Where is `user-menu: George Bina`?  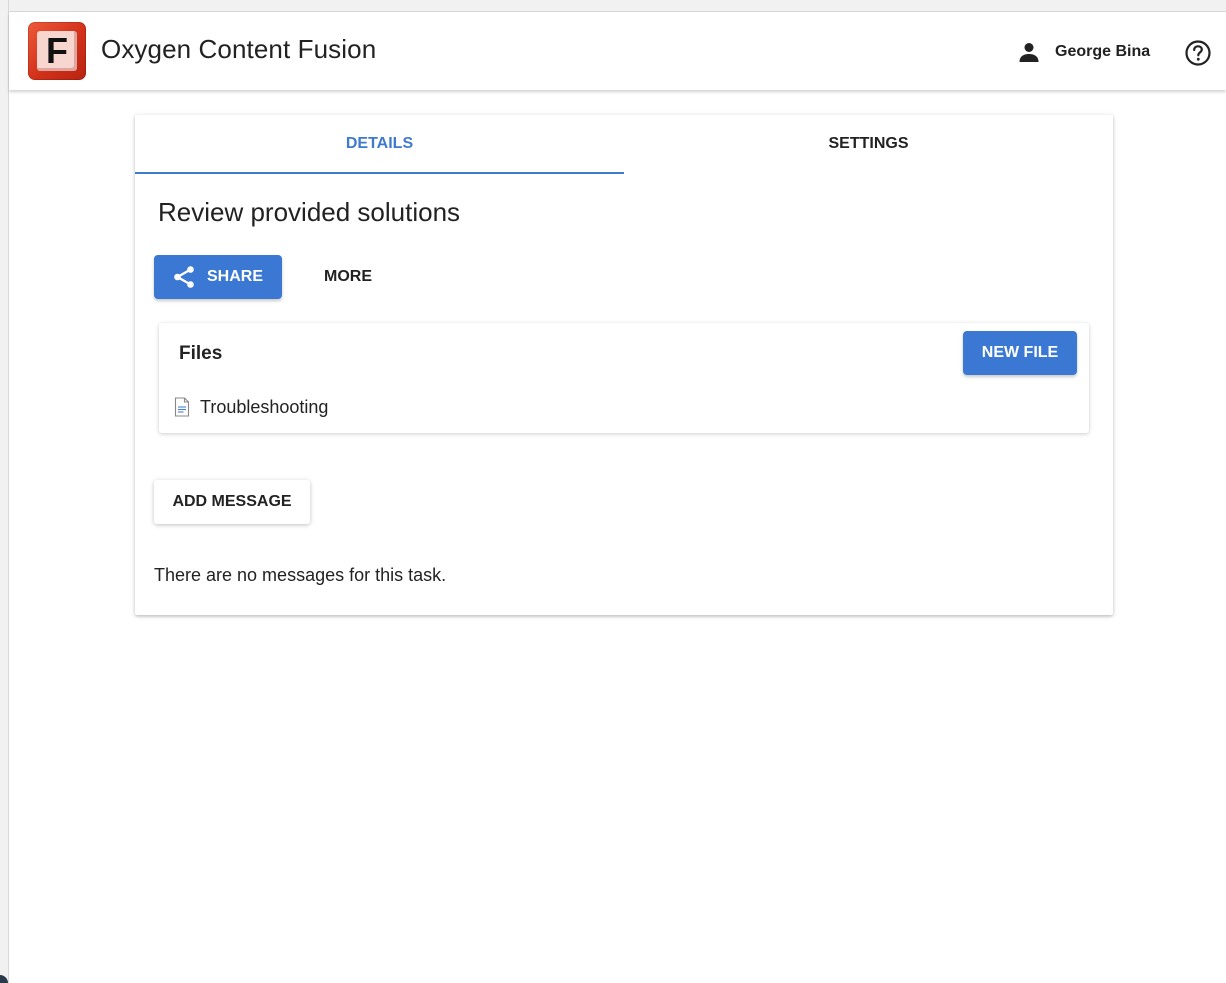
user-menu: George Bina is located at coordinates (1083, 52).